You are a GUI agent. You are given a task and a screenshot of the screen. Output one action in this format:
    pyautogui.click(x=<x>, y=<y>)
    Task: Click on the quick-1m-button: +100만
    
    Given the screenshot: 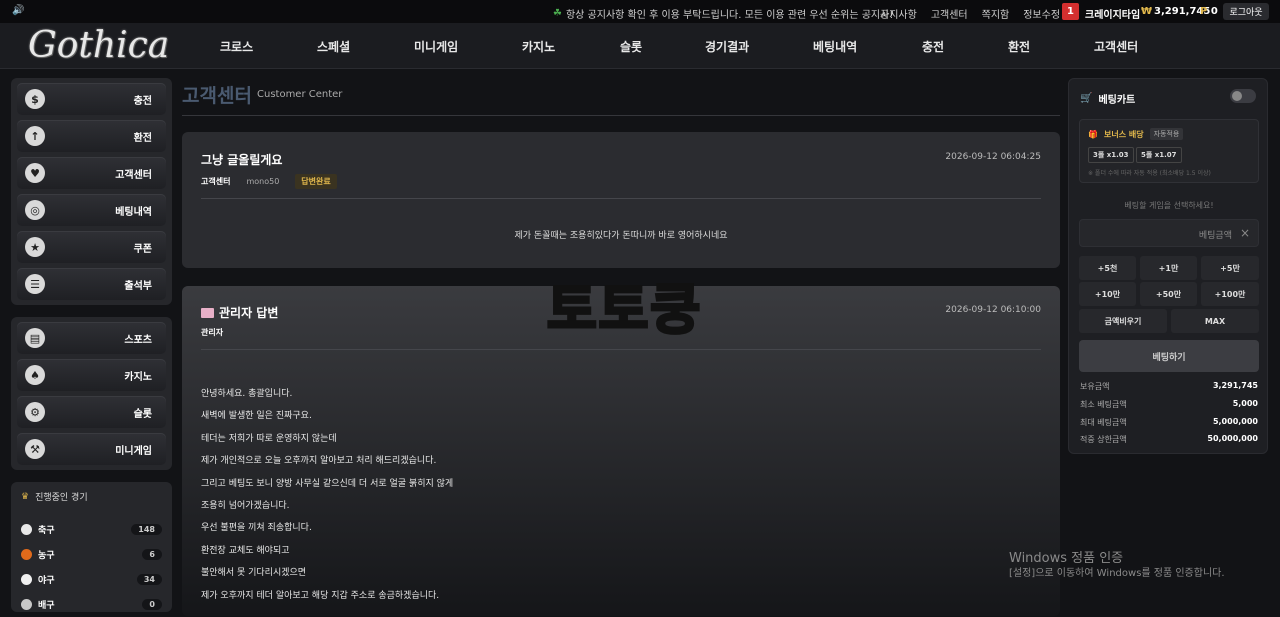 What is the action you would take?
    pyautogui.click(x=1230, y=294)
    